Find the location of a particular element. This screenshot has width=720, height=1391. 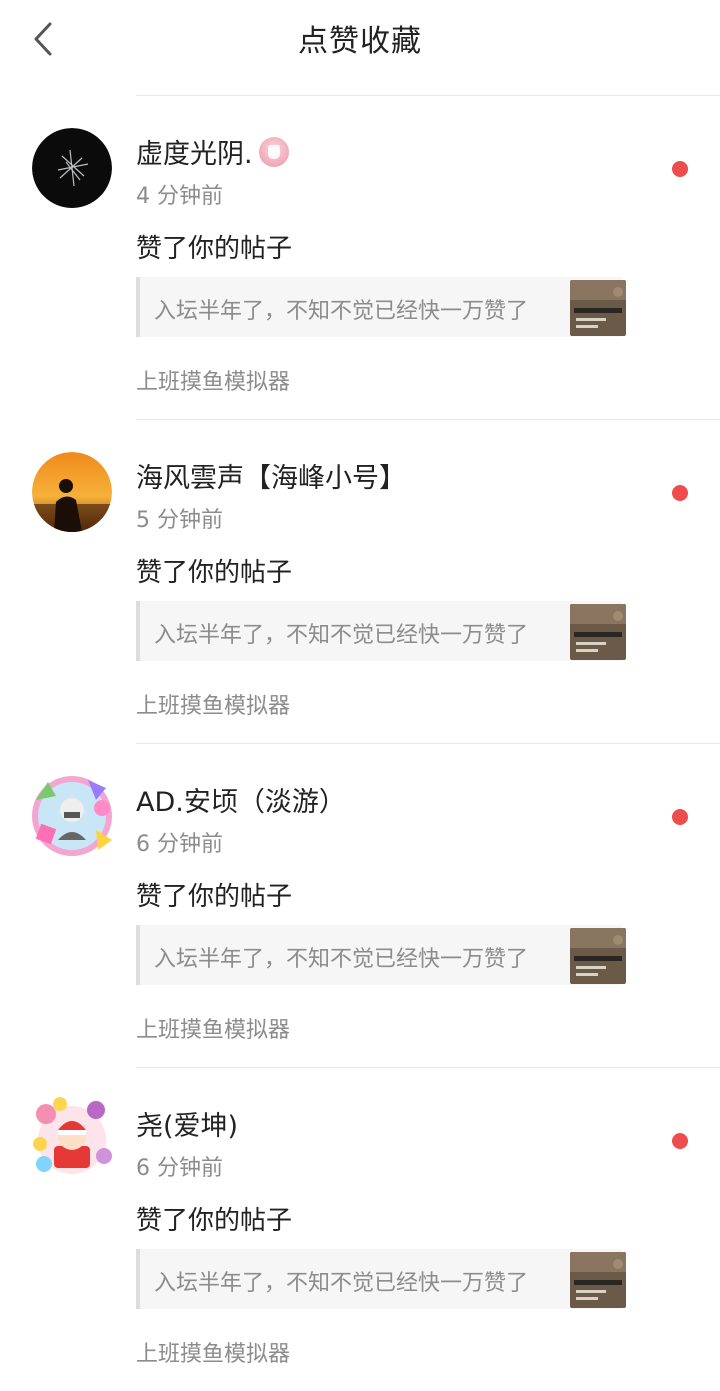

username: 虚度光阴. is located at coordinates (212, 151).